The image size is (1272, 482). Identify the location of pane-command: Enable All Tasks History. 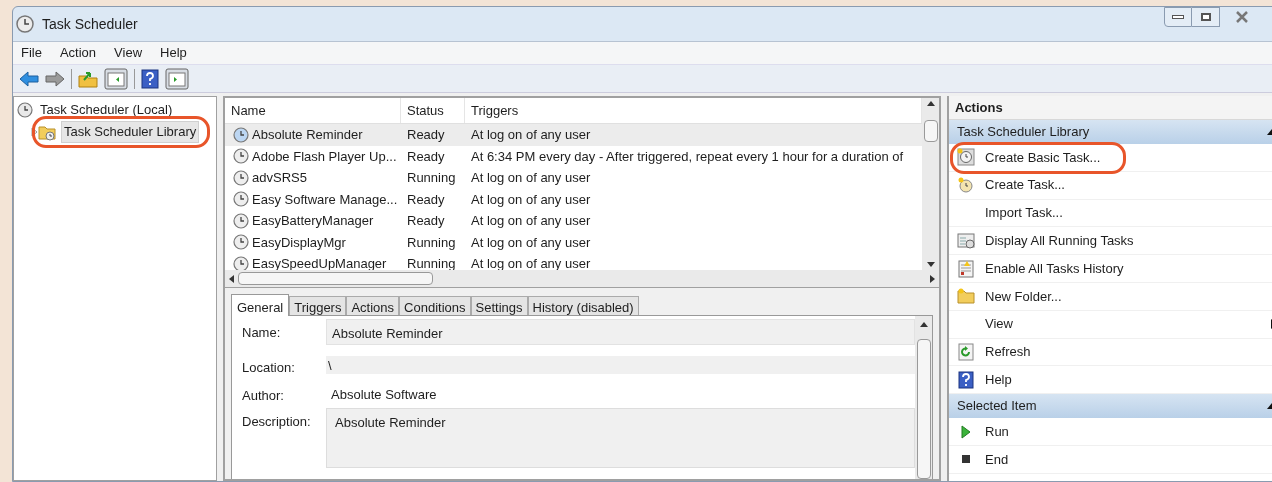
(1110, 269).